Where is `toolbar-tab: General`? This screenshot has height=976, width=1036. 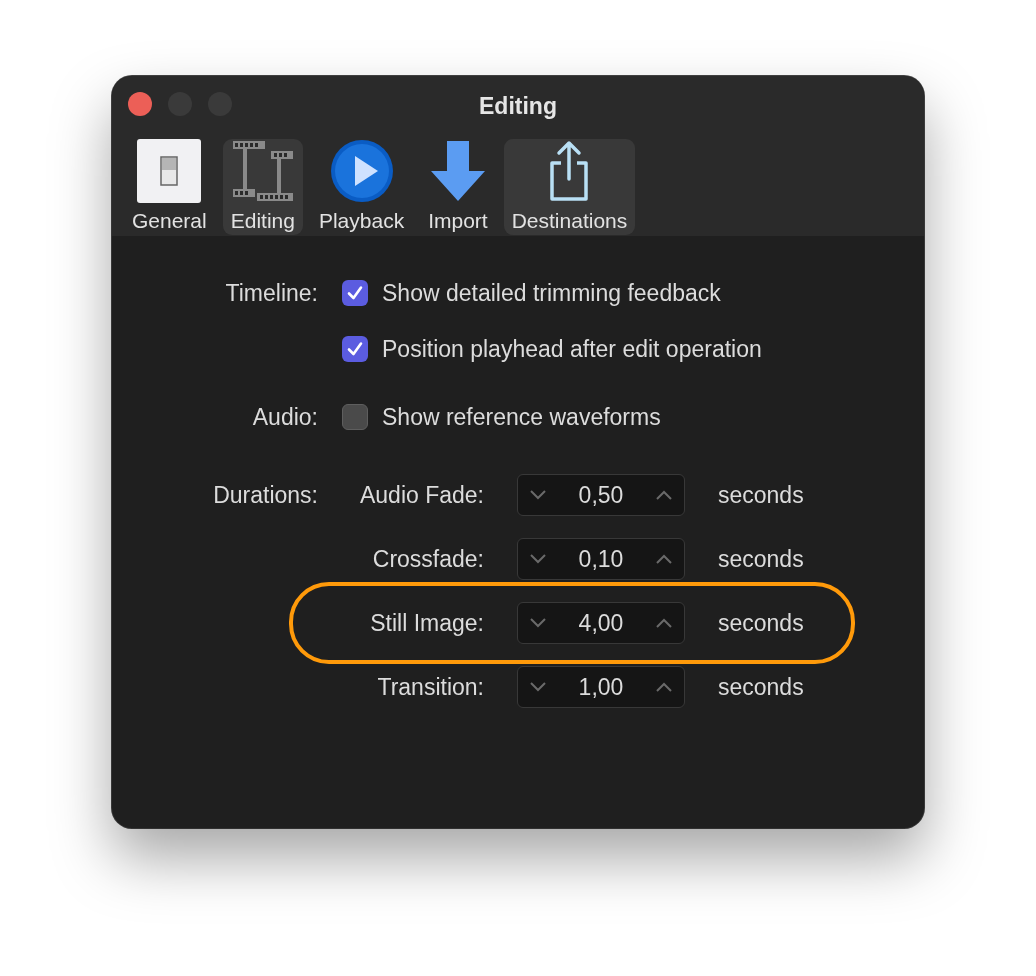
toolbar-tab: General is located at coordinates (169, 186).